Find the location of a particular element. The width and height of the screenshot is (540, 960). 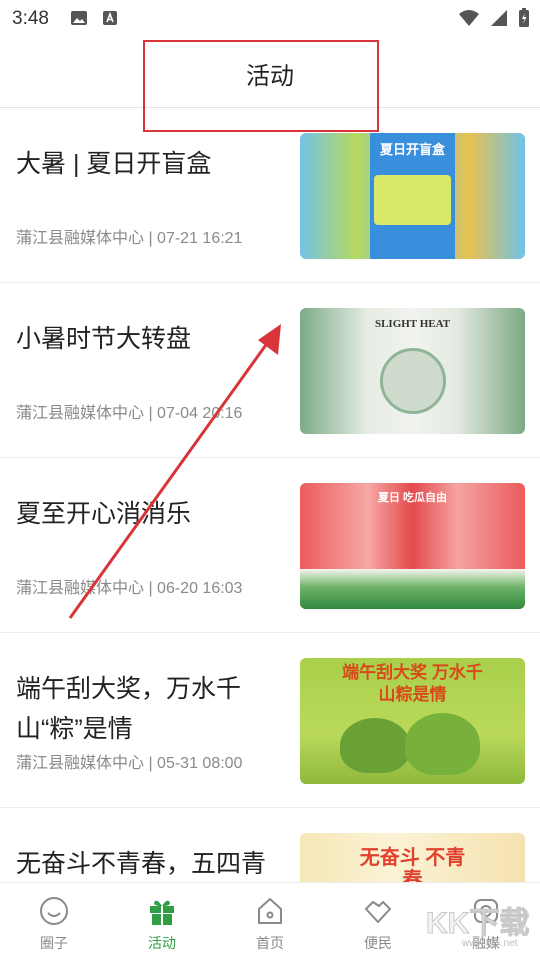

tab-circle: 圈子 is located at coordinates (54, 921).